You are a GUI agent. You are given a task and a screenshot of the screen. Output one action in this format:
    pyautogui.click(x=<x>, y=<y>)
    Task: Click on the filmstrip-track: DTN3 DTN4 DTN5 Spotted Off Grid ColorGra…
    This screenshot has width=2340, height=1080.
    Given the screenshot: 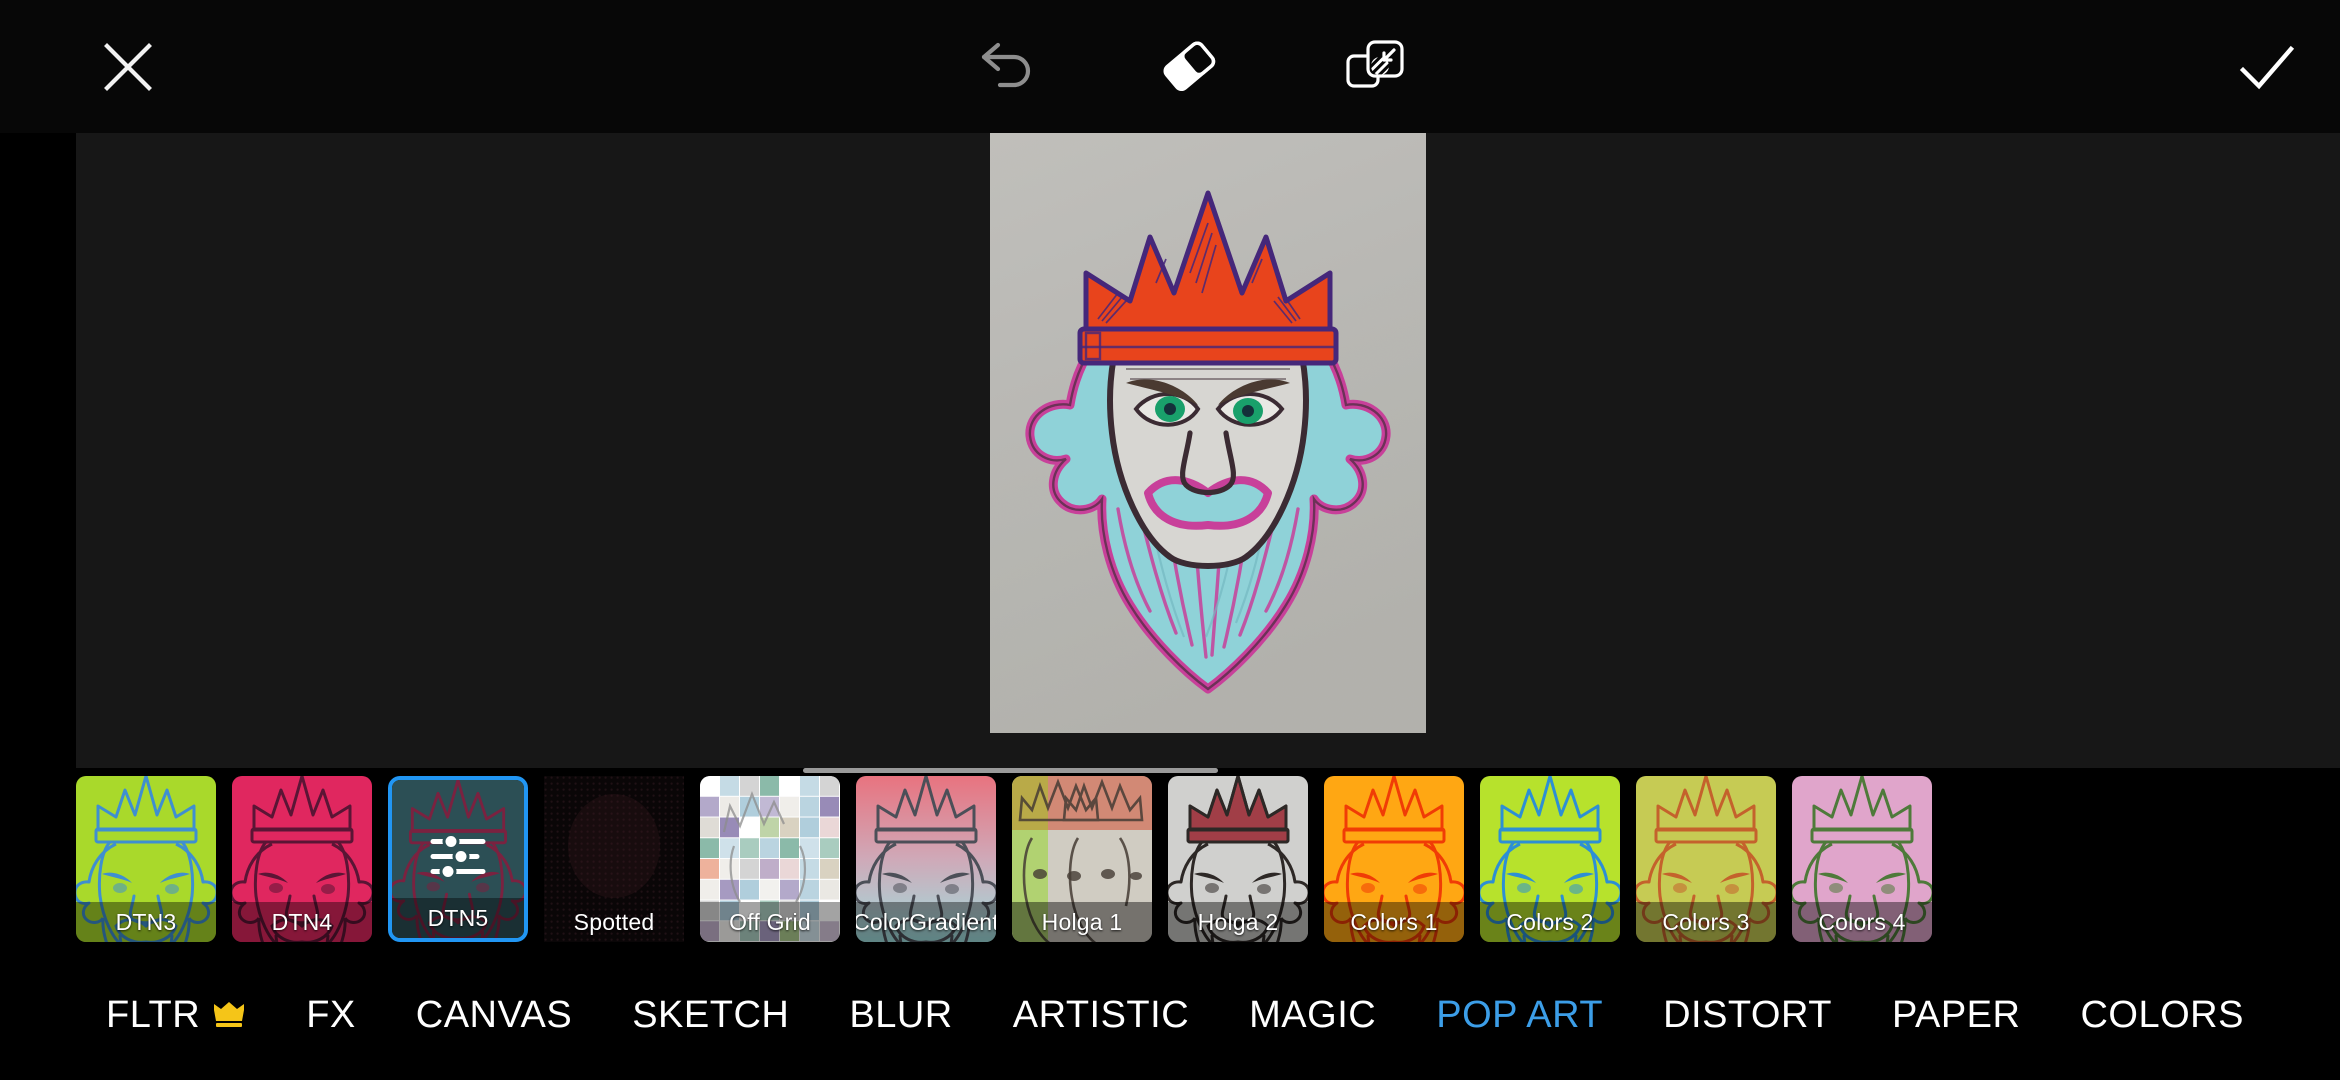 What is the action you would take?
    pyautogui.click(x=966, y=859)
    